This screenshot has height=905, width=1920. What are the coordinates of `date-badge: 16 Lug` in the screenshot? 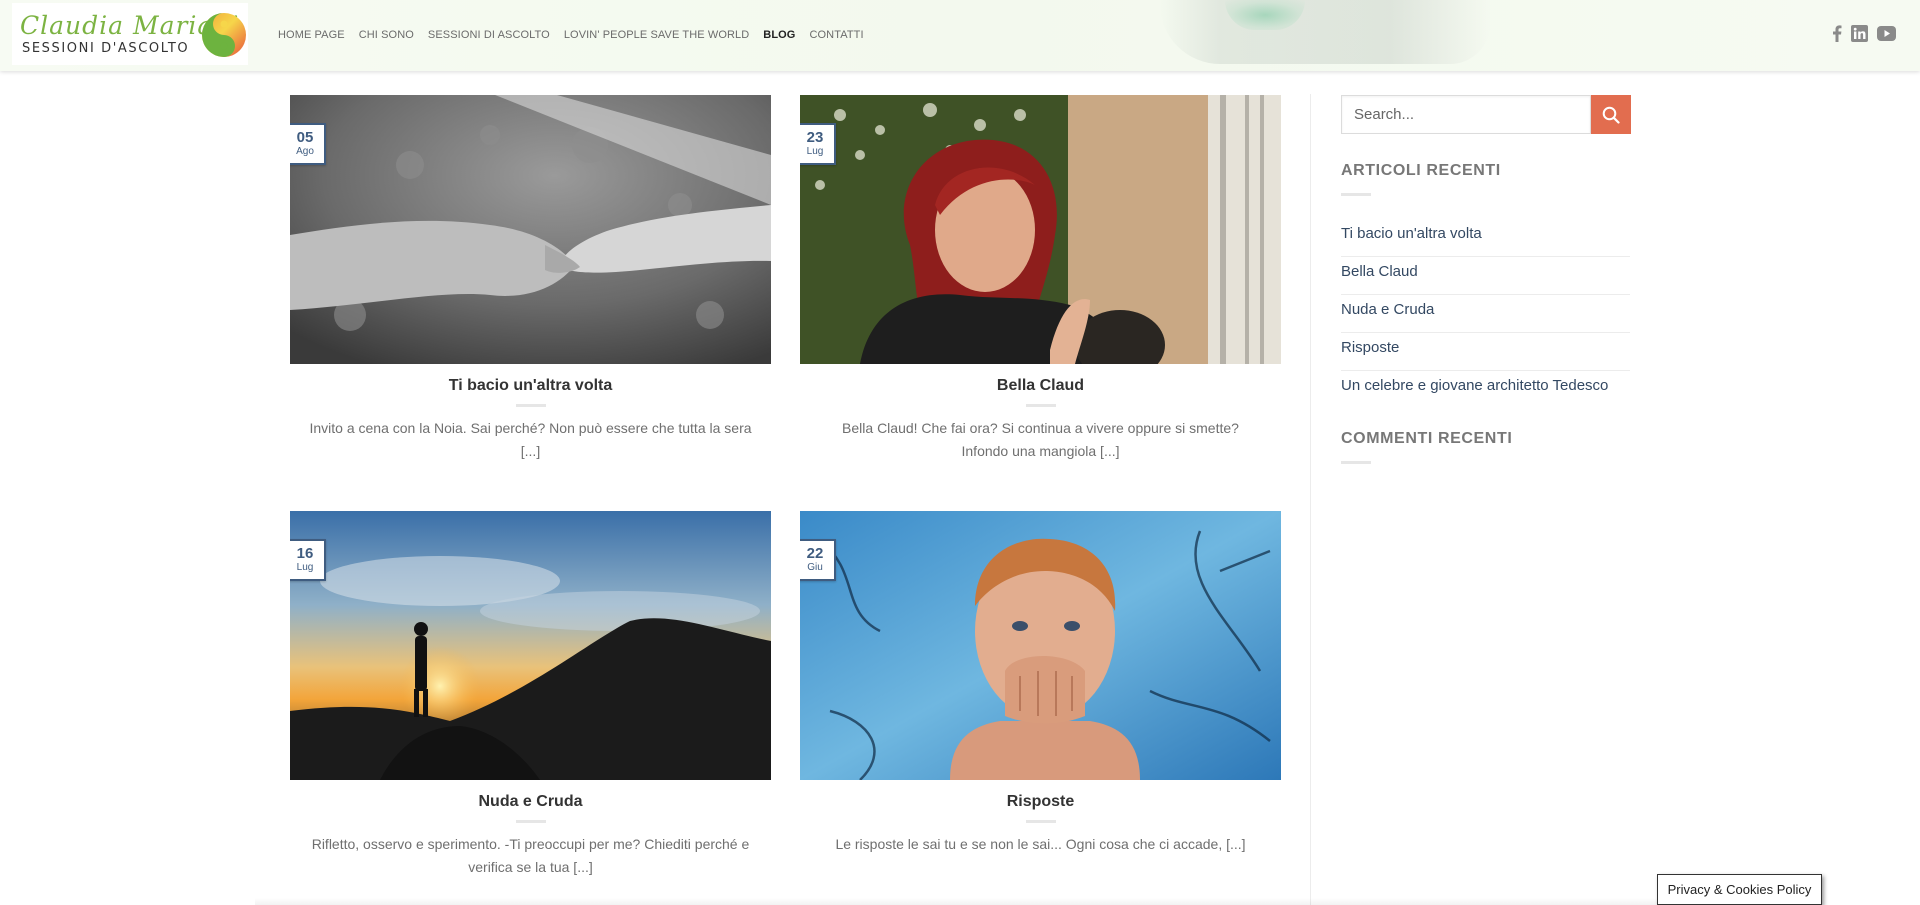 It's located at (308, 560).